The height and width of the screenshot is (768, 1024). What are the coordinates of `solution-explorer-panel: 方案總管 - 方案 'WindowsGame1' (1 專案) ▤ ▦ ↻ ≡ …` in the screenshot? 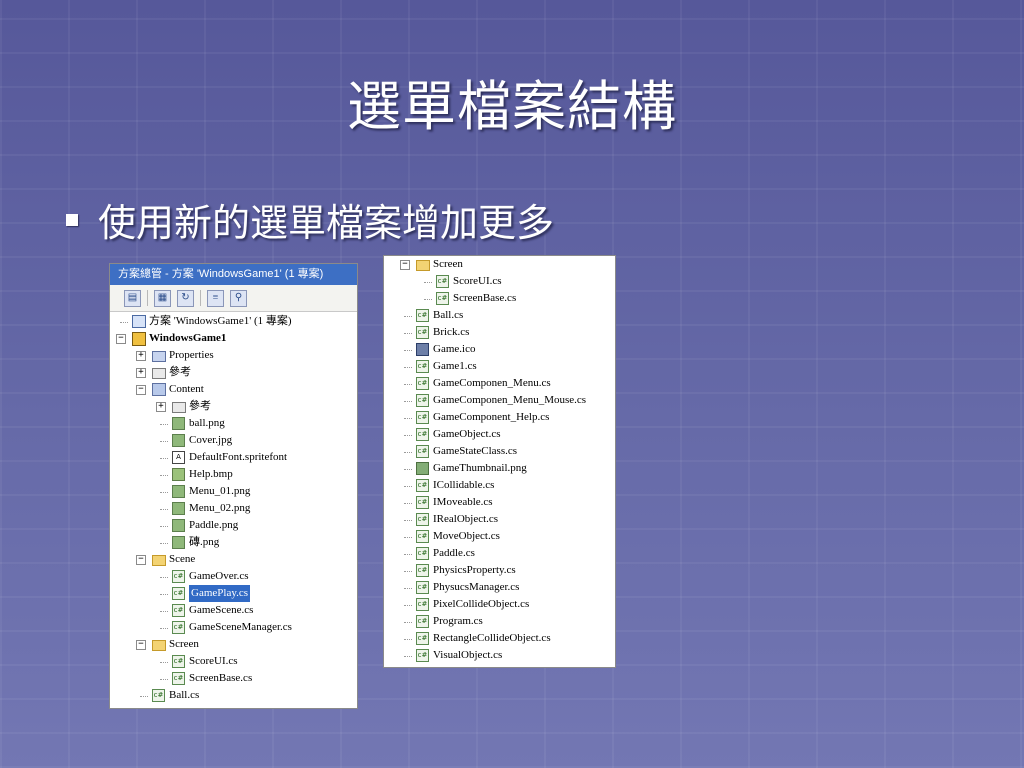 It's located at (233, 486).